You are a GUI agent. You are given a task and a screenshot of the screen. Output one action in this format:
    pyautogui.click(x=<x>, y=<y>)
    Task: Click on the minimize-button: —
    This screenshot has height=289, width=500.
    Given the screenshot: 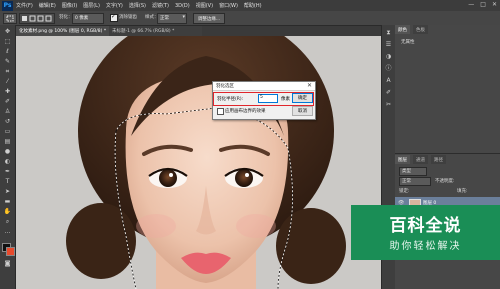 What is the action you would take?
    pyautogui.click(x=471, y=4)
    